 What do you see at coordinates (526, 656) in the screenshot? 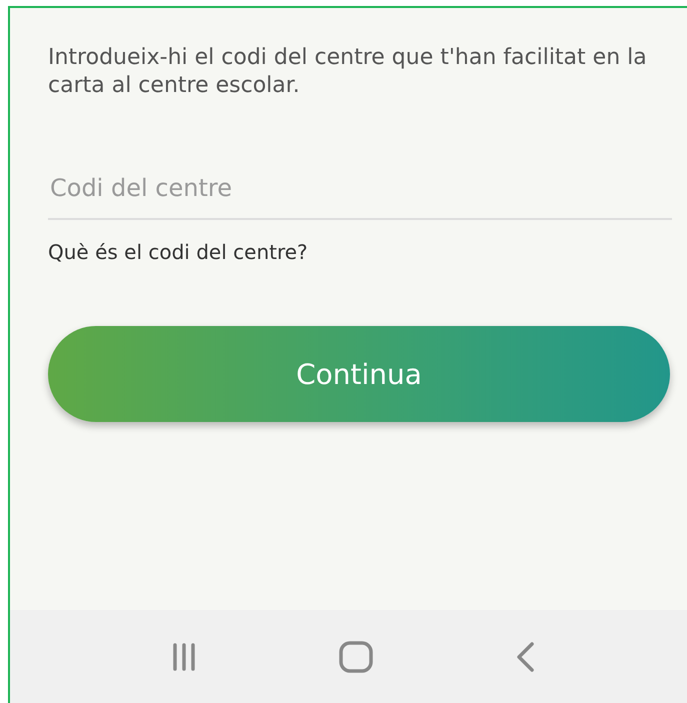
I see `back-icon` at bounding box center [526, 656].